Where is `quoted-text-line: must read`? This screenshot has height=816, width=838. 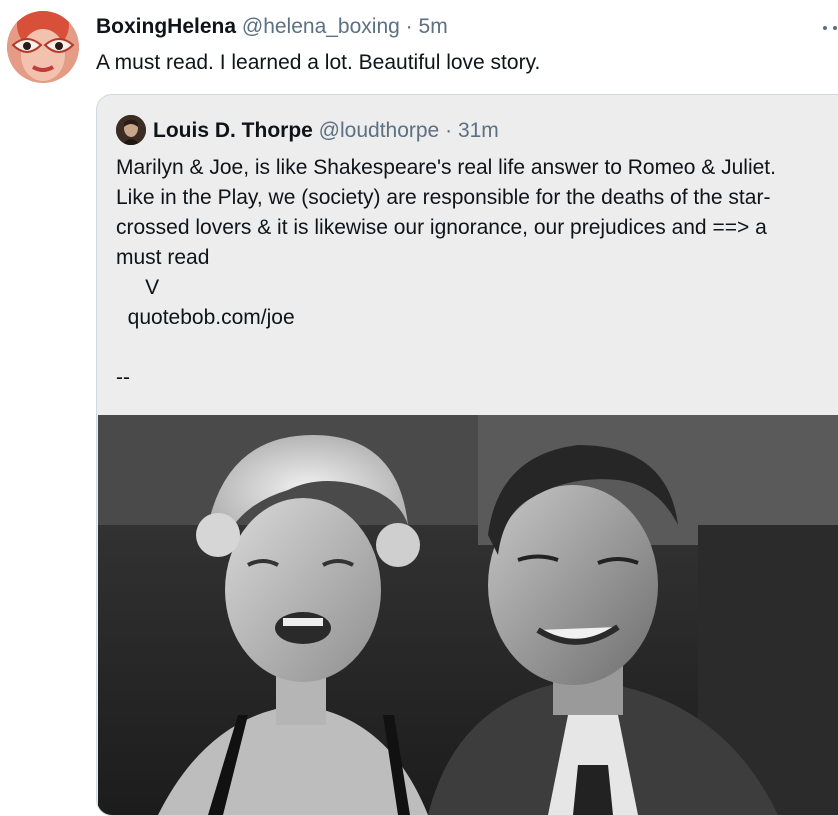 quoted-text-line: must read is located at coordinates (163, 257).